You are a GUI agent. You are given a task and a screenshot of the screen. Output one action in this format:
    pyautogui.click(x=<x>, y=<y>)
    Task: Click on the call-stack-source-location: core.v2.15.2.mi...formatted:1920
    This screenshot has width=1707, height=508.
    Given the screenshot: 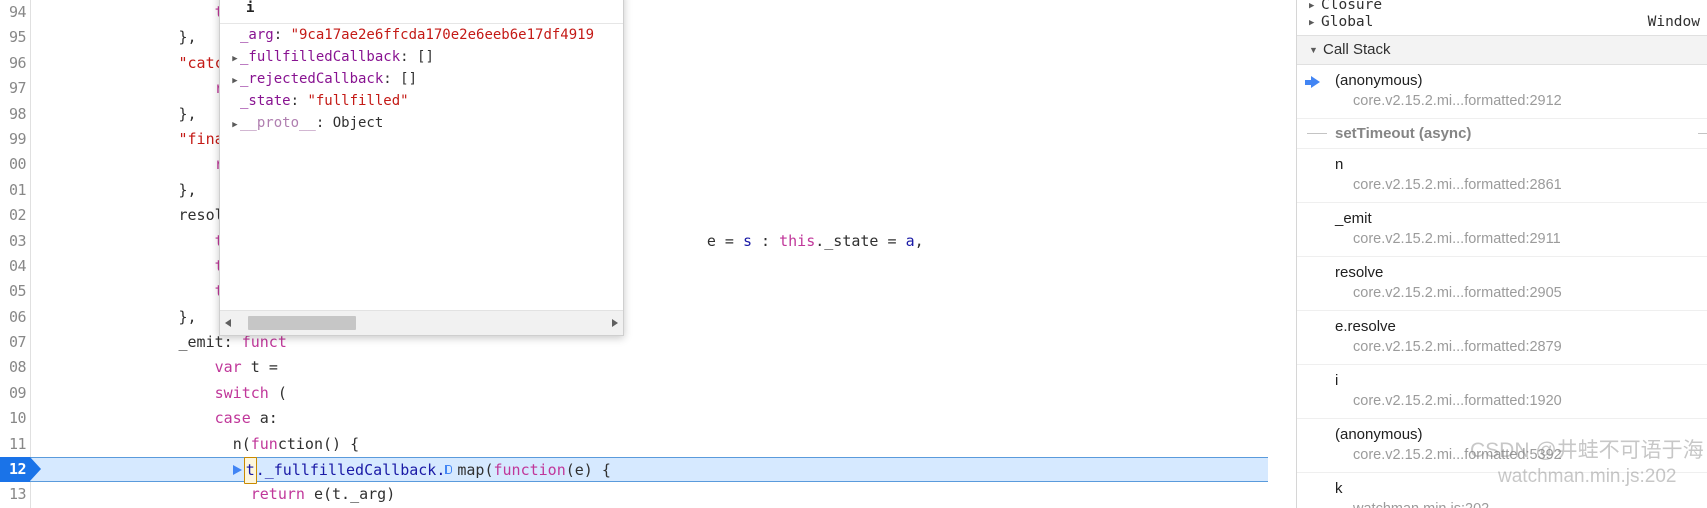 What is the action you would take?
    pyautogui.click(x=1518, y=401)
    